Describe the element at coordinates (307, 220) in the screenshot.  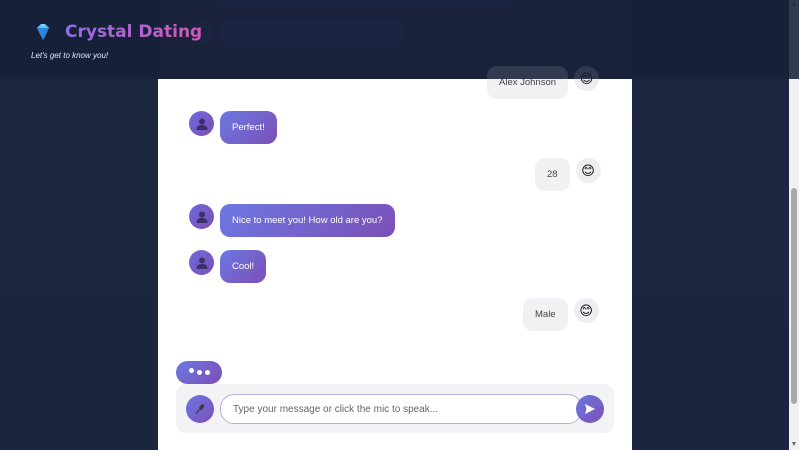
I see `bot-message-bubble: Nice to meet you! How old are you?` at that location.